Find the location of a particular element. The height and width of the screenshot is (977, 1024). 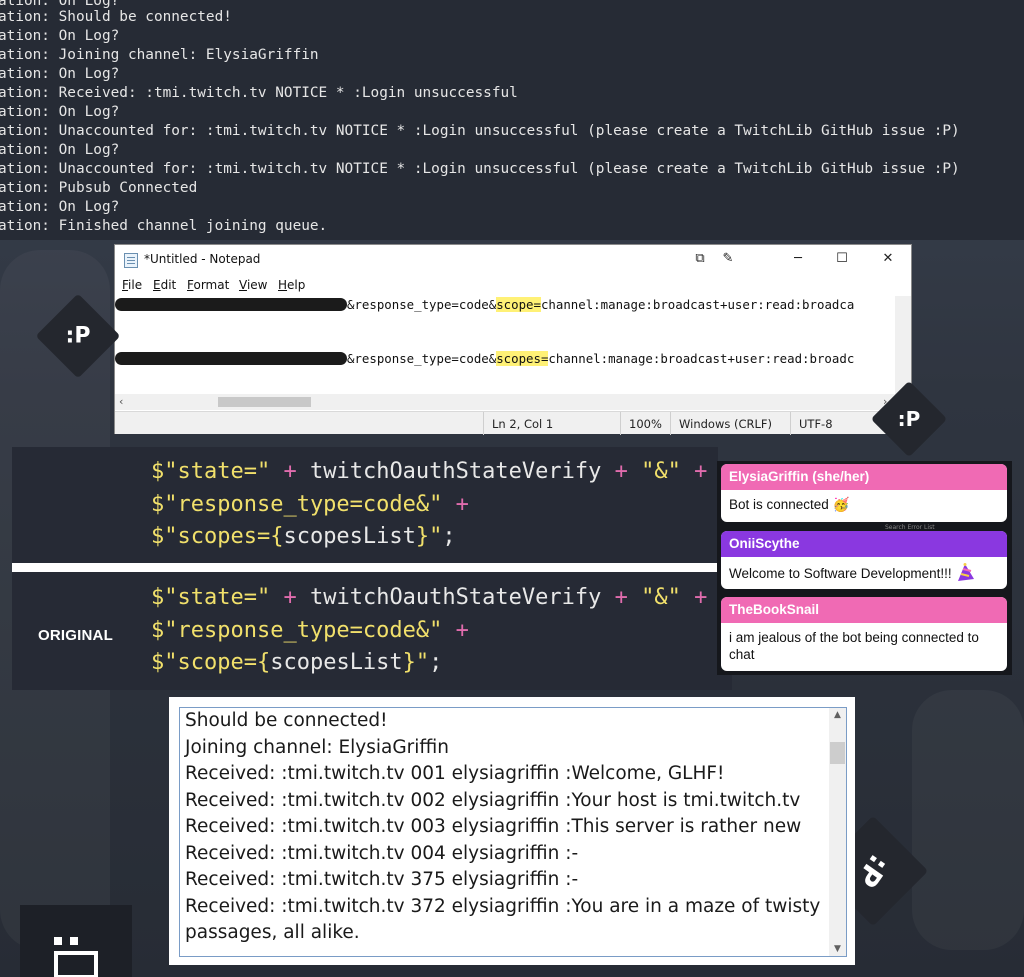

menu-view: View is located at coordinates (253, 285).